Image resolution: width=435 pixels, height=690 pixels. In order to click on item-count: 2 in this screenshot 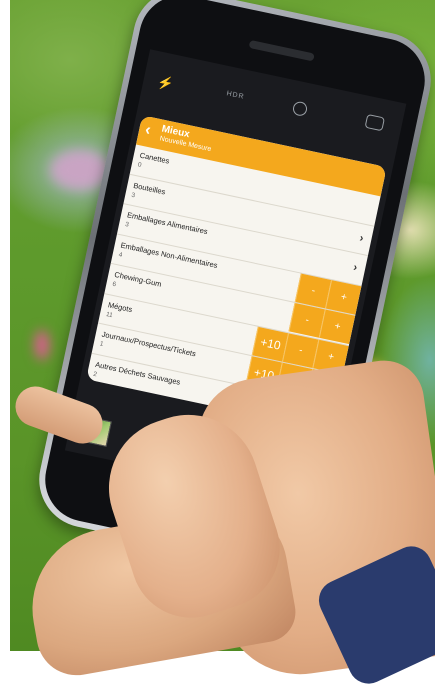, I will do `click(95, 374)`.